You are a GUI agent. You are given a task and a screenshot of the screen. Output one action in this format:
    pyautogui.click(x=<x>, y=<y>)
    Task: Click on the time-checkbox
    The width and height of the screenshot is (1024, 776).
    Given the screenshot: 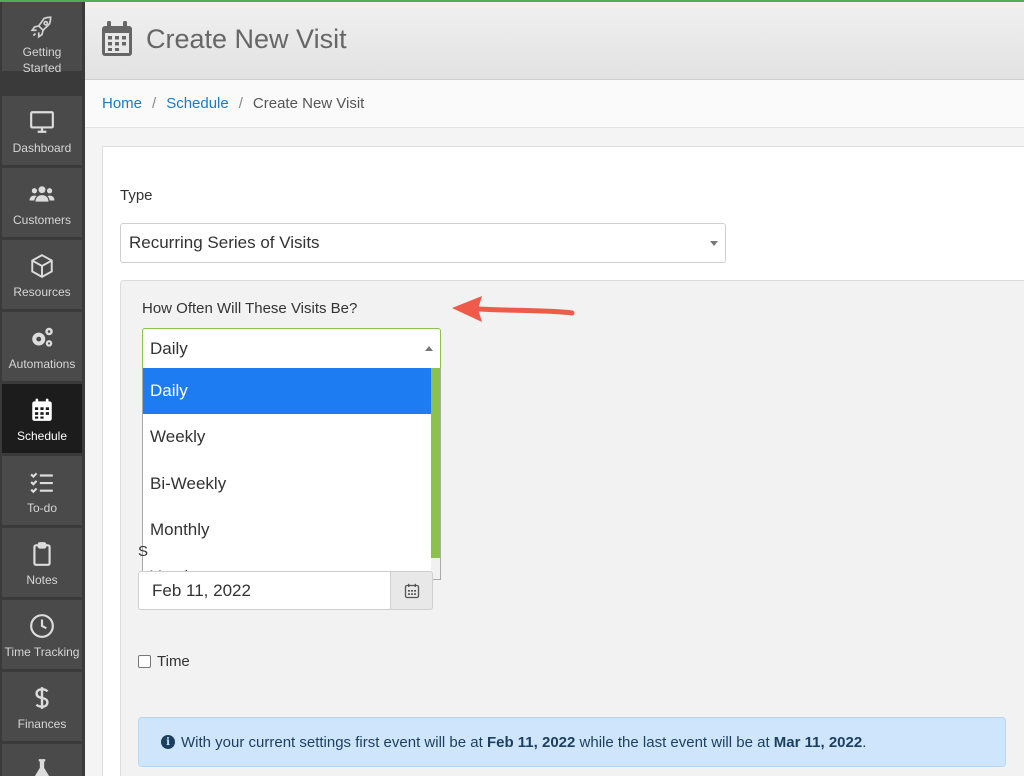 What is the action you would take?
    pyautogui.click(x=144, y=661)
    